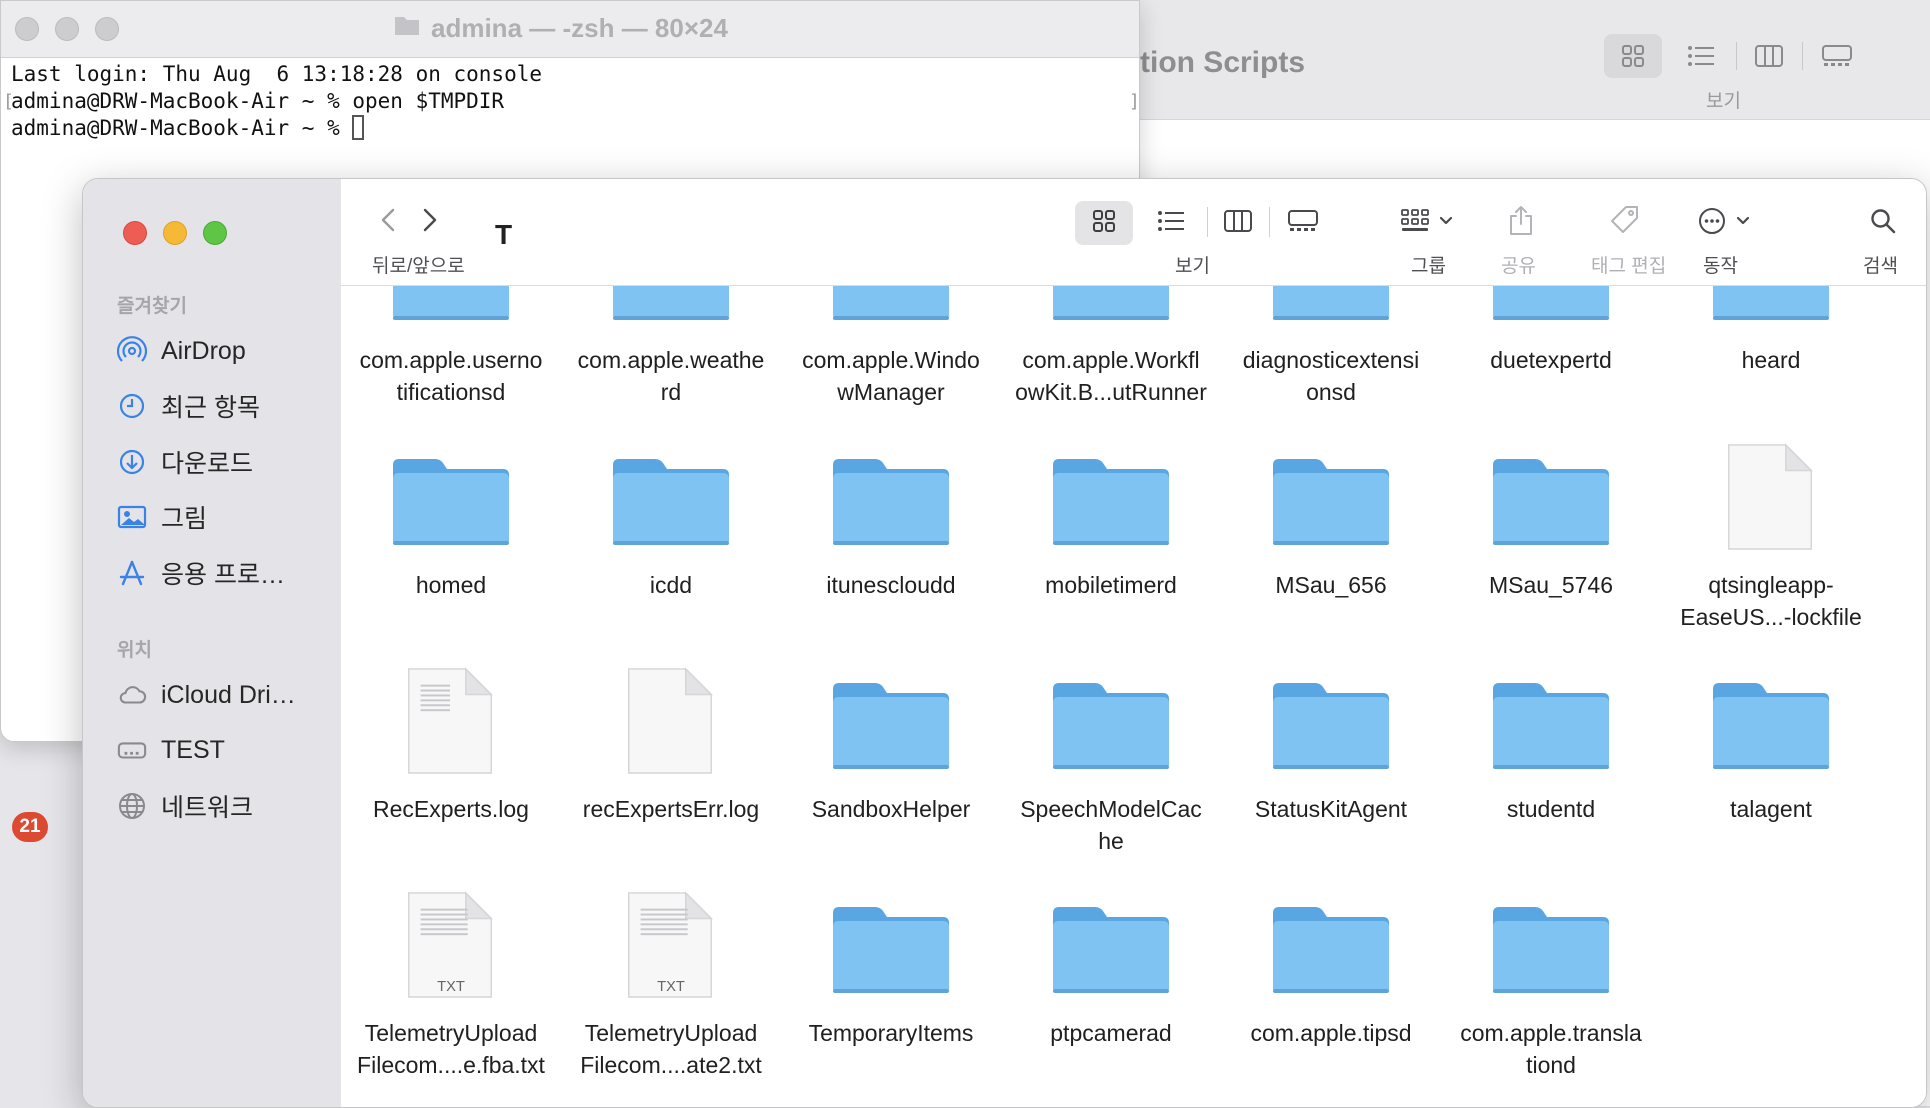  Describe the element at coordinates (671, 760) in the screenshot. I see `file-item: recExpertsErr.log` at that location.